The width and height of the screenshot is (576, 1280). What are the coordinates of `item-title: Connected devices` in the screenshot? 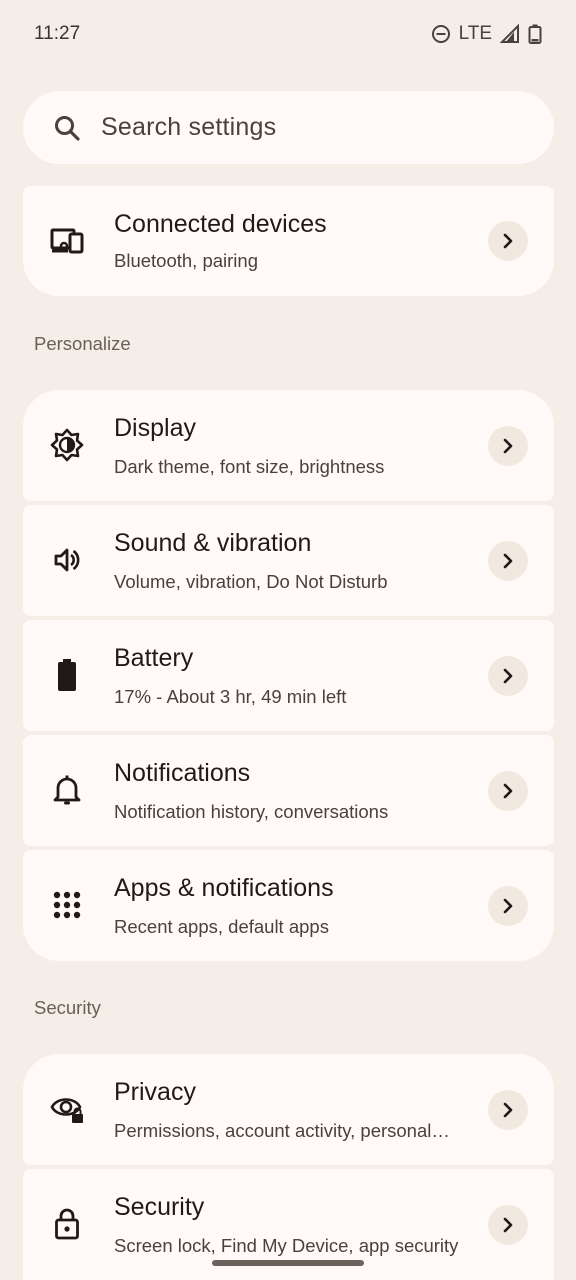 It's located at (220, 224).